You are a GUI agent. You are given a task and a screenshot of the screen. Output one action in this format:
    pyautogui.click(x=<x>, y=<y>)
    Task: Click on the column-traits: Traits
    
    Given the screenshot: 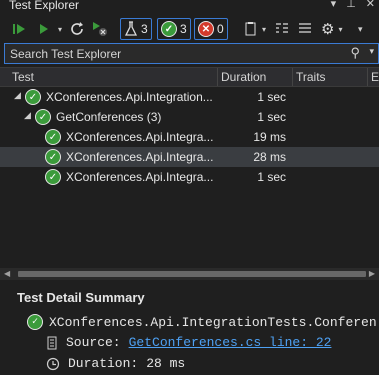 What is the action you would take?
    pyautogui.click(x=311, y=77)
    